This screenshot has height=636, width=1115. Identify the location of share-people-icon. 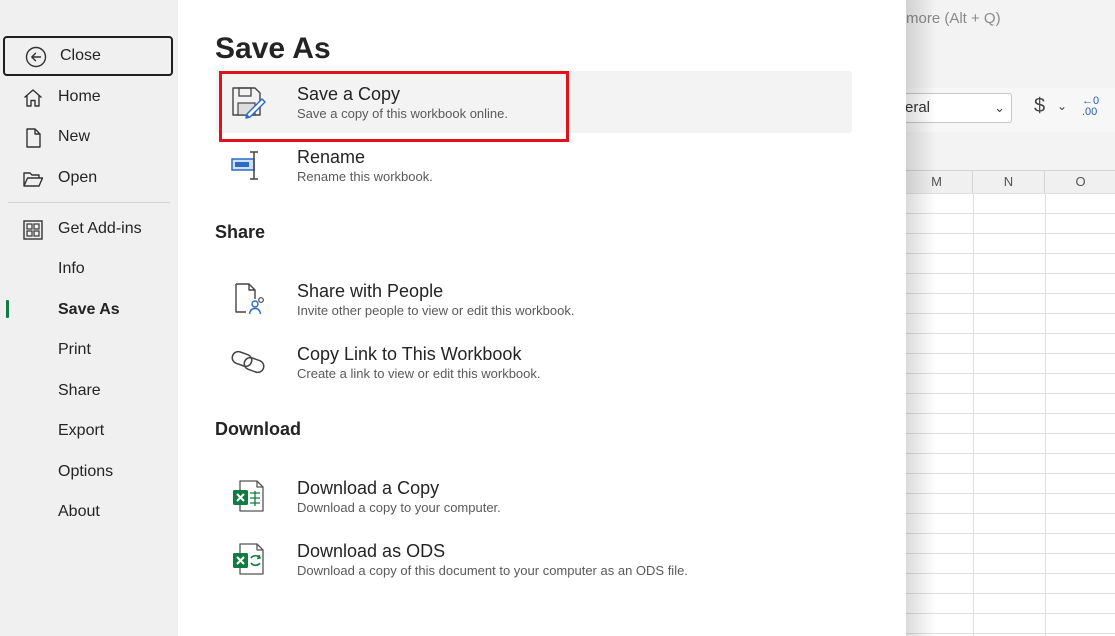
(249, 299).